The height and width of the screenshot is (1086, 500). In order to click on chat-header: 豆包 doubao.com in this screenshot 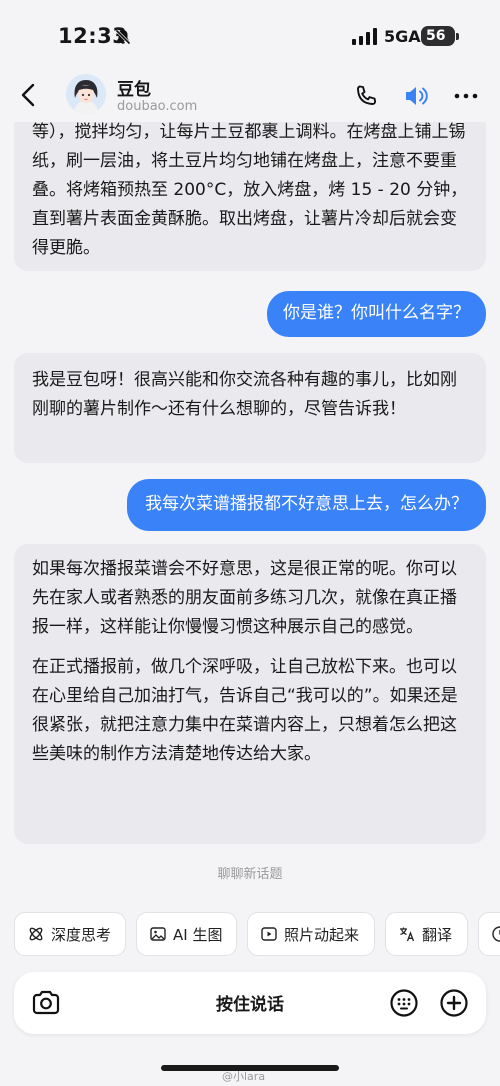, I will do `click(250, 96)`.